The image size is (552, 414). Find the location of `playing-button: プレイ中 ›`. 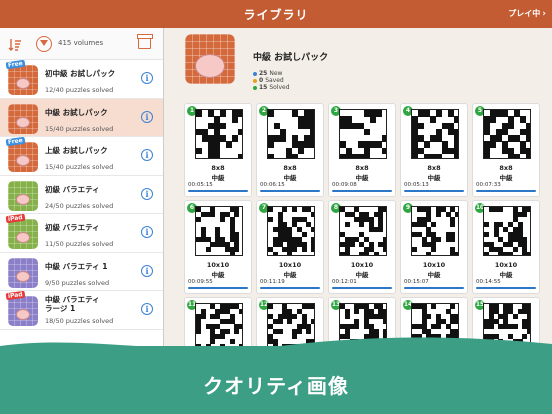

playing-button: プレイ中 › is located at coordinates (527, 13).